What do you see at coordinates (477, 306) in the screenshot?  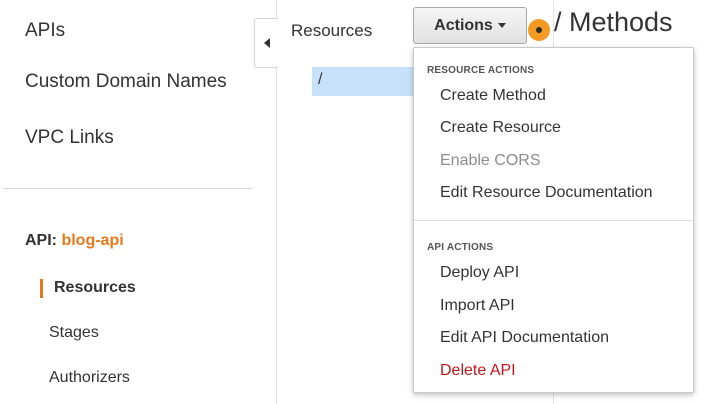 I see `menu-item-import-api: Import API` at bounding box center [477, 306].